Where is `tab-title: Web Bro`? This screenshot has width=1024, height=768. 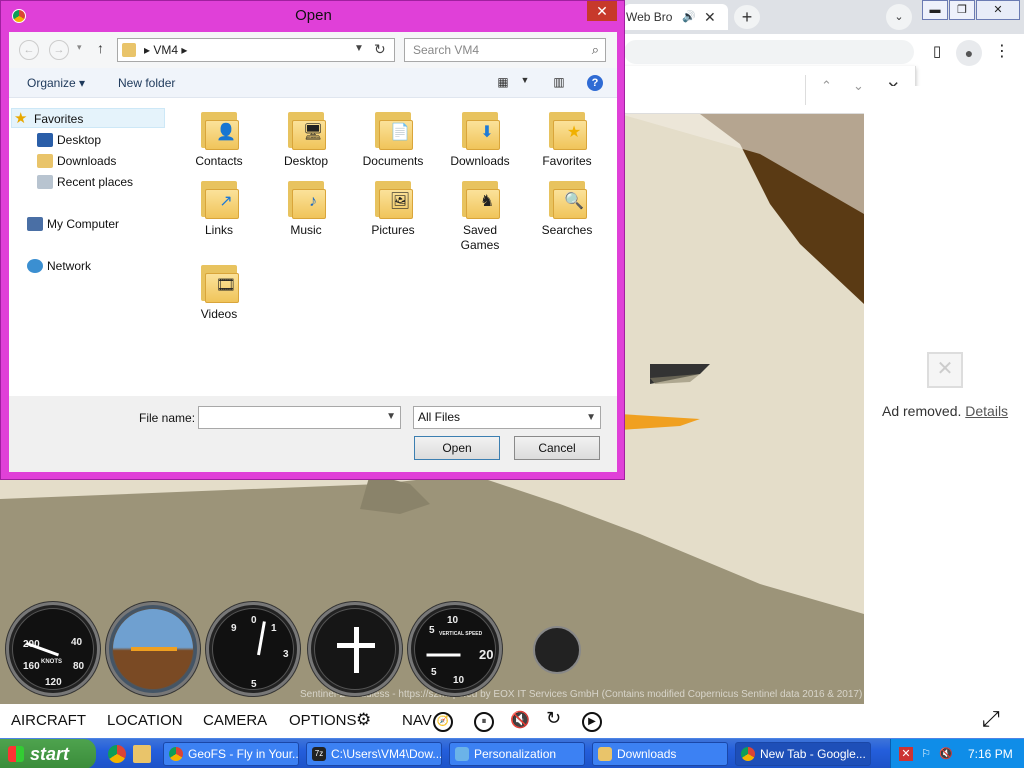 tab-title: Web Bro is located at coordinates (649, 17).